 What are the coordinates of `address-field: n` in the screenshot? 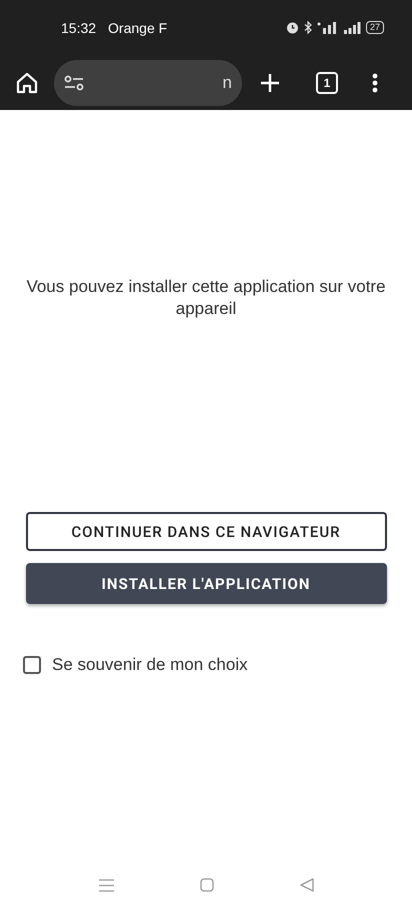 It's located at (148, 83).